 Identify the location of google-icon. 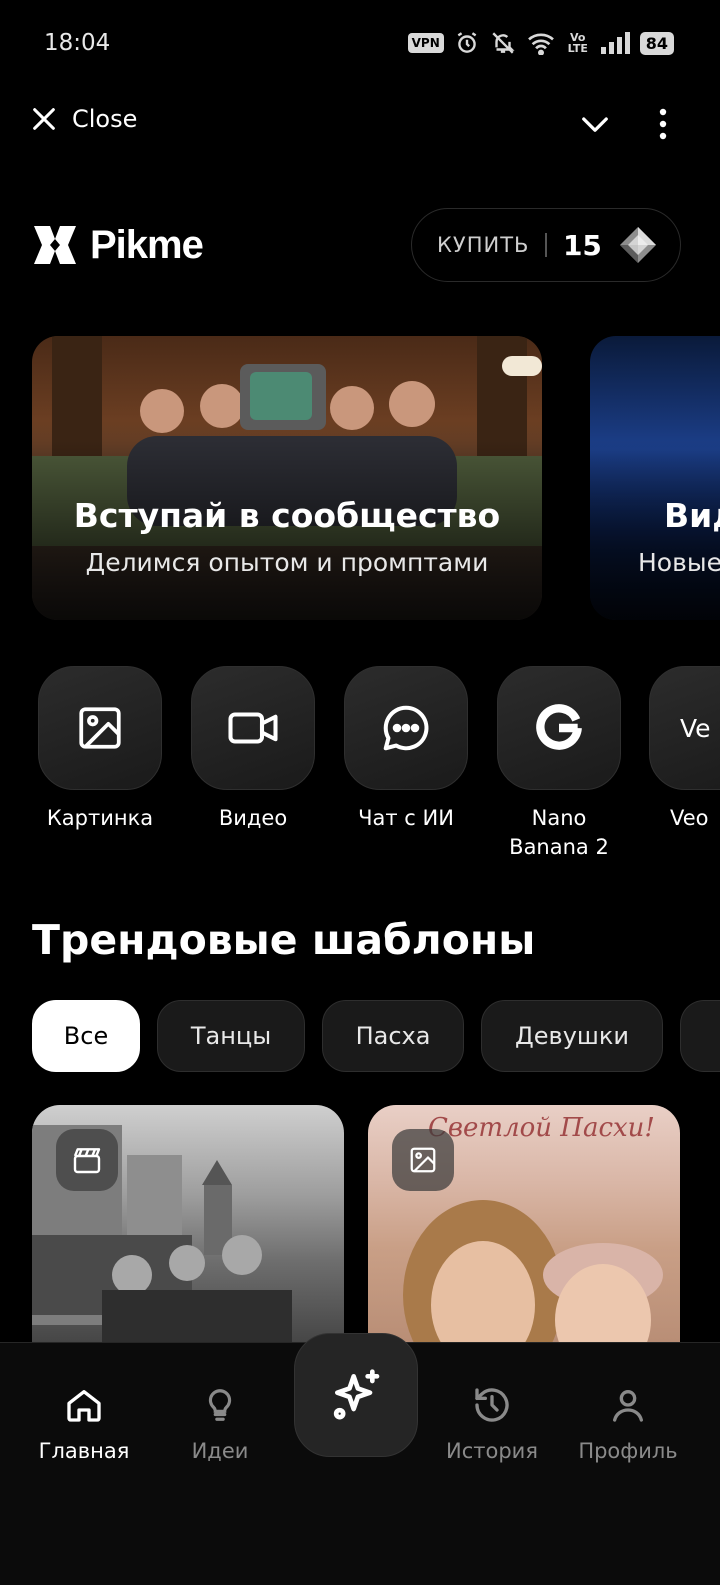
(559, 727).